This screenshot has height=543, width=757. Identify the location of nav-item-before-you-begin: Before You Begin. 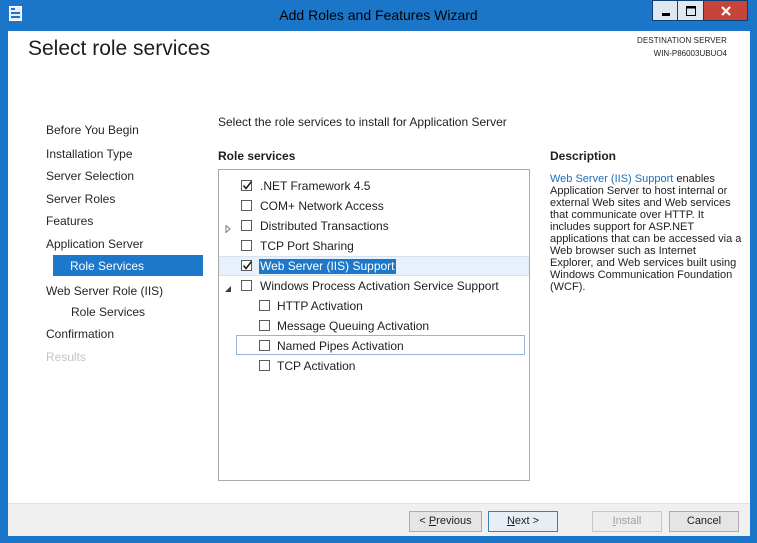
(92, 130).